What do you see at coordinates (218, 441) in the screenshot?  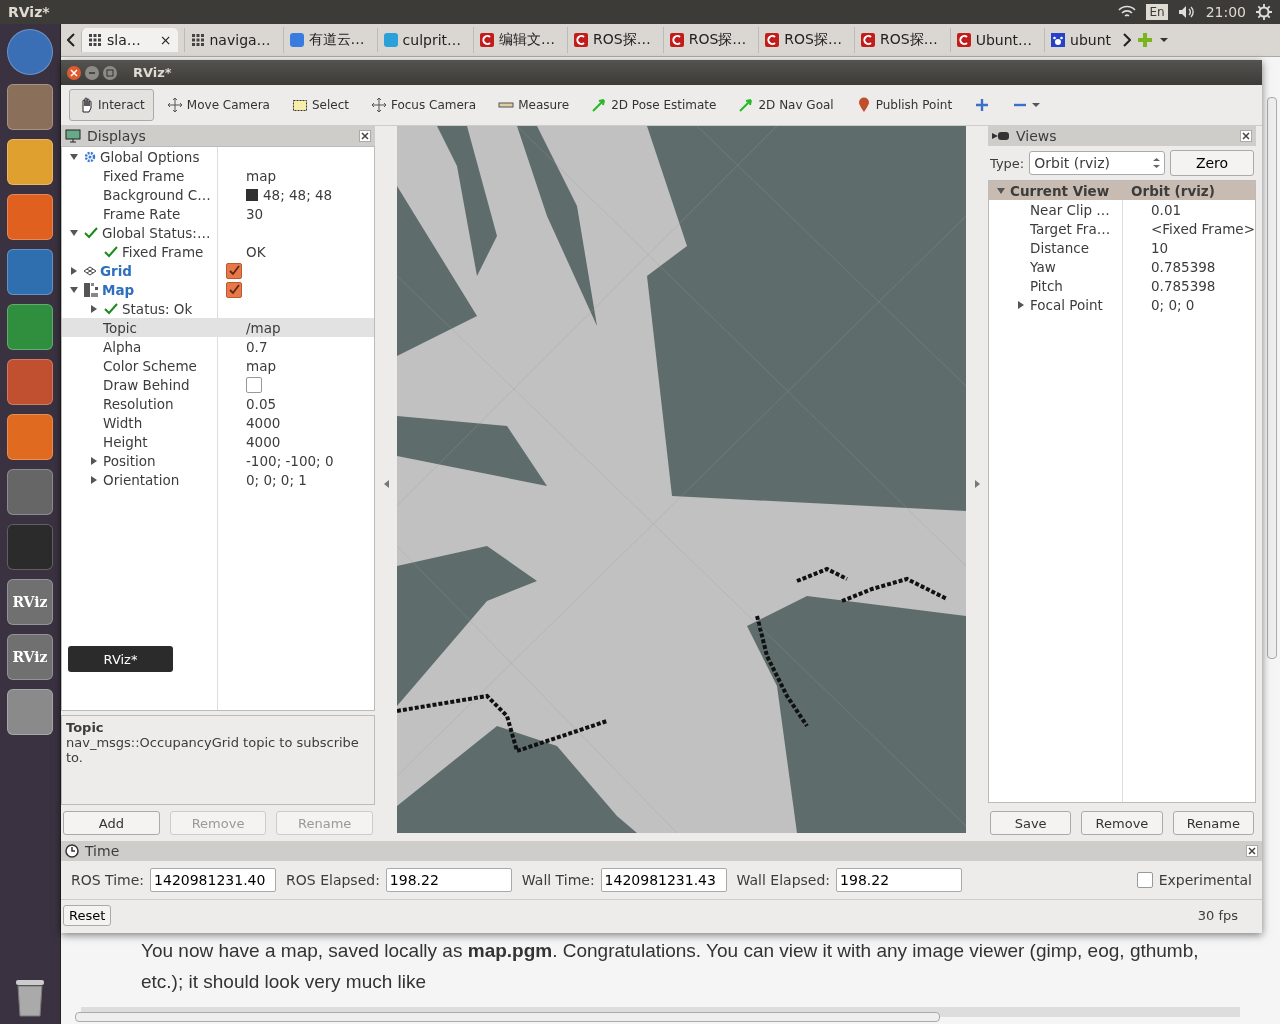 I see `tree-row: Height 4000` at bounding box center [218, 441].